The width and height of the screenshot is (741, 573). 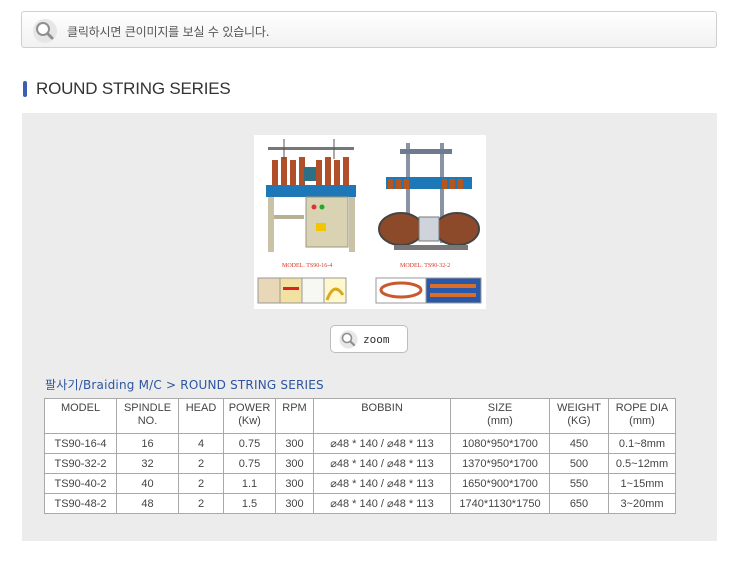 What do you see at coordinates (80, 483) in the screenshot?
I see `table-cell-model: TS90-40-2` at bounding box center [80, 483].